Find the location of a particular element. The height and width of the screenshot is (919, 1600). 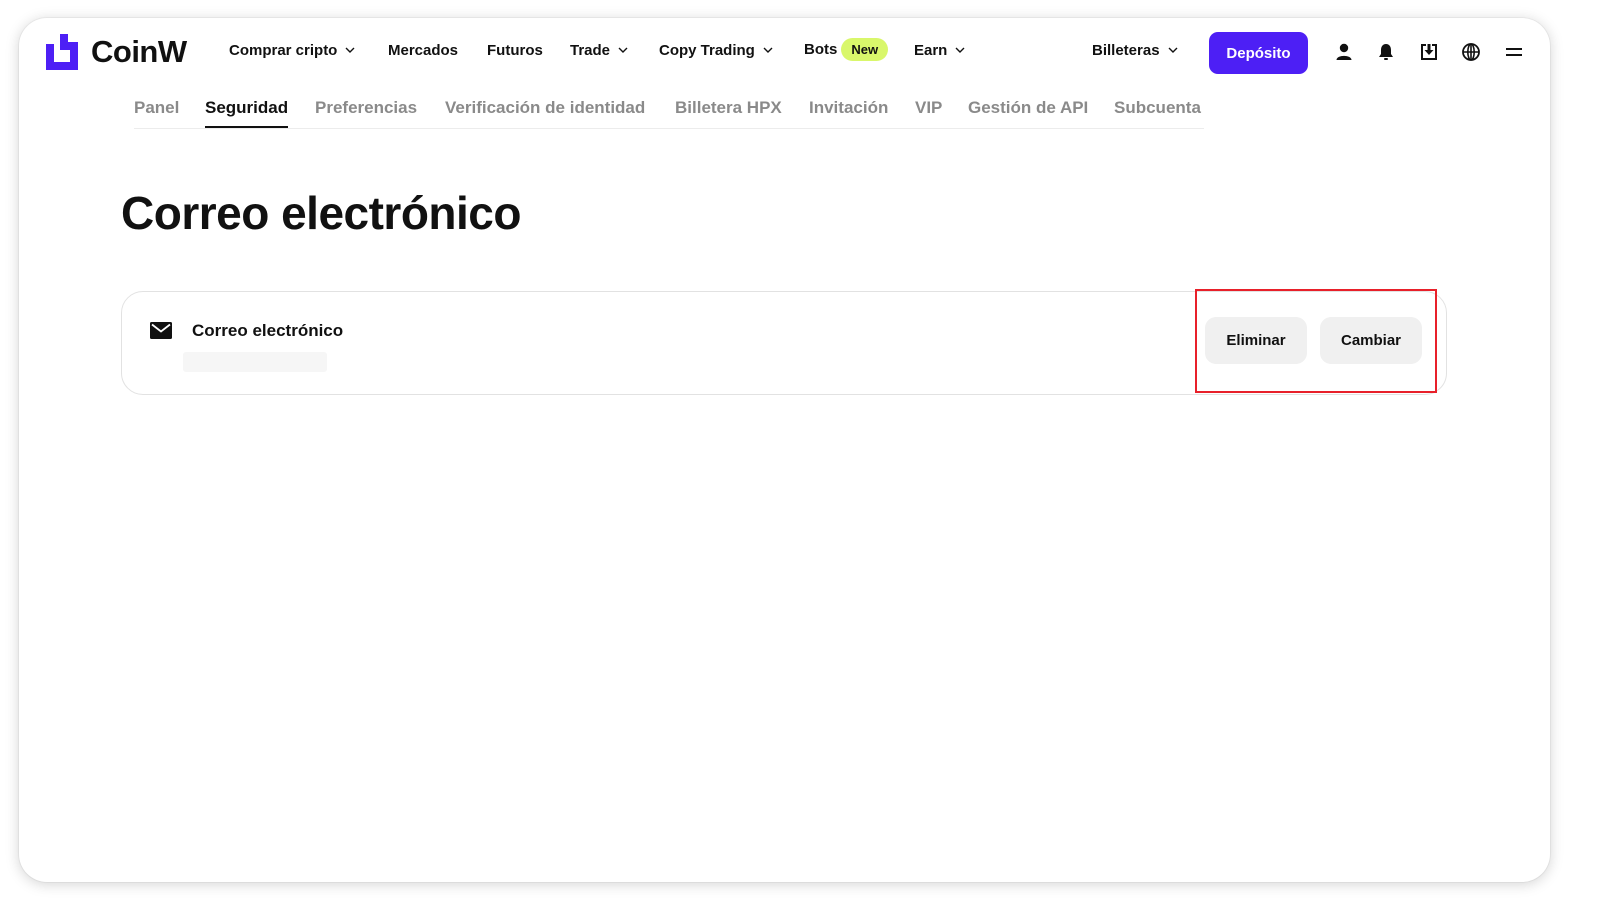

nav-label: Mercados is located at coordinates (423, 50).